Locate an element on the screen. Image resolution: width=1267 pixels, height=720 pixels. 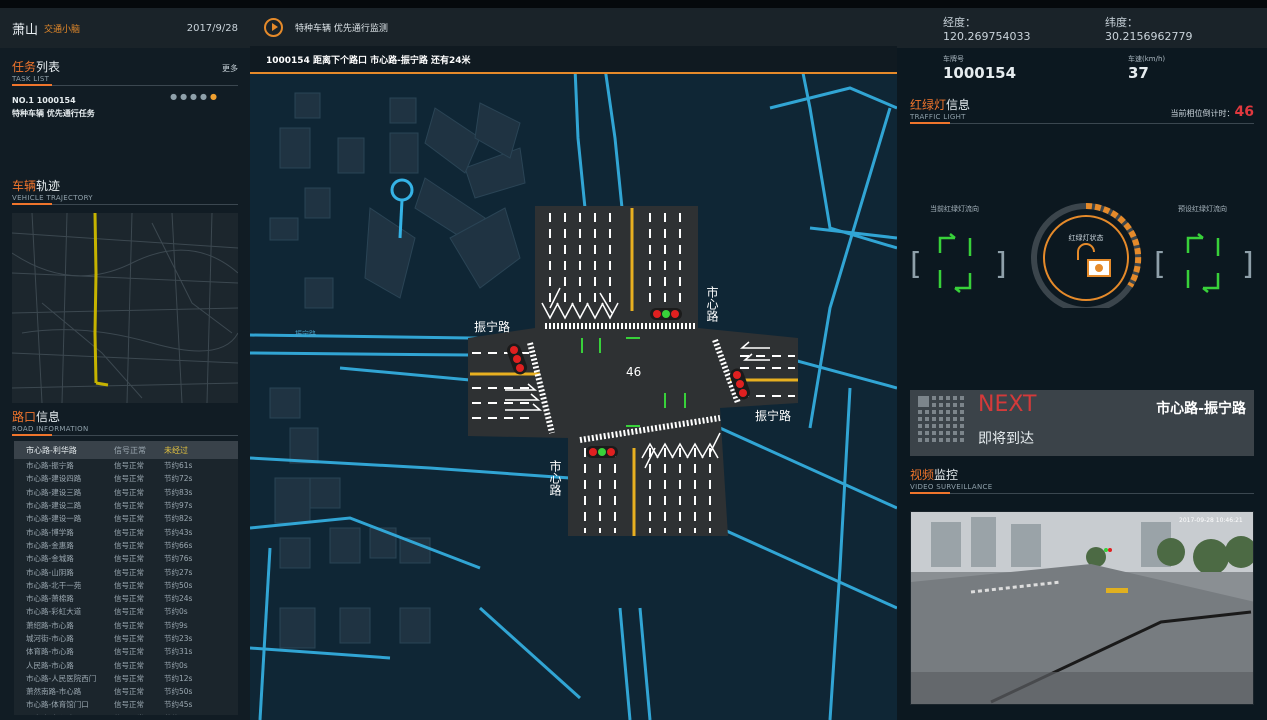
road-name: 体育路-市心路 is located at coordinates (50, 652).